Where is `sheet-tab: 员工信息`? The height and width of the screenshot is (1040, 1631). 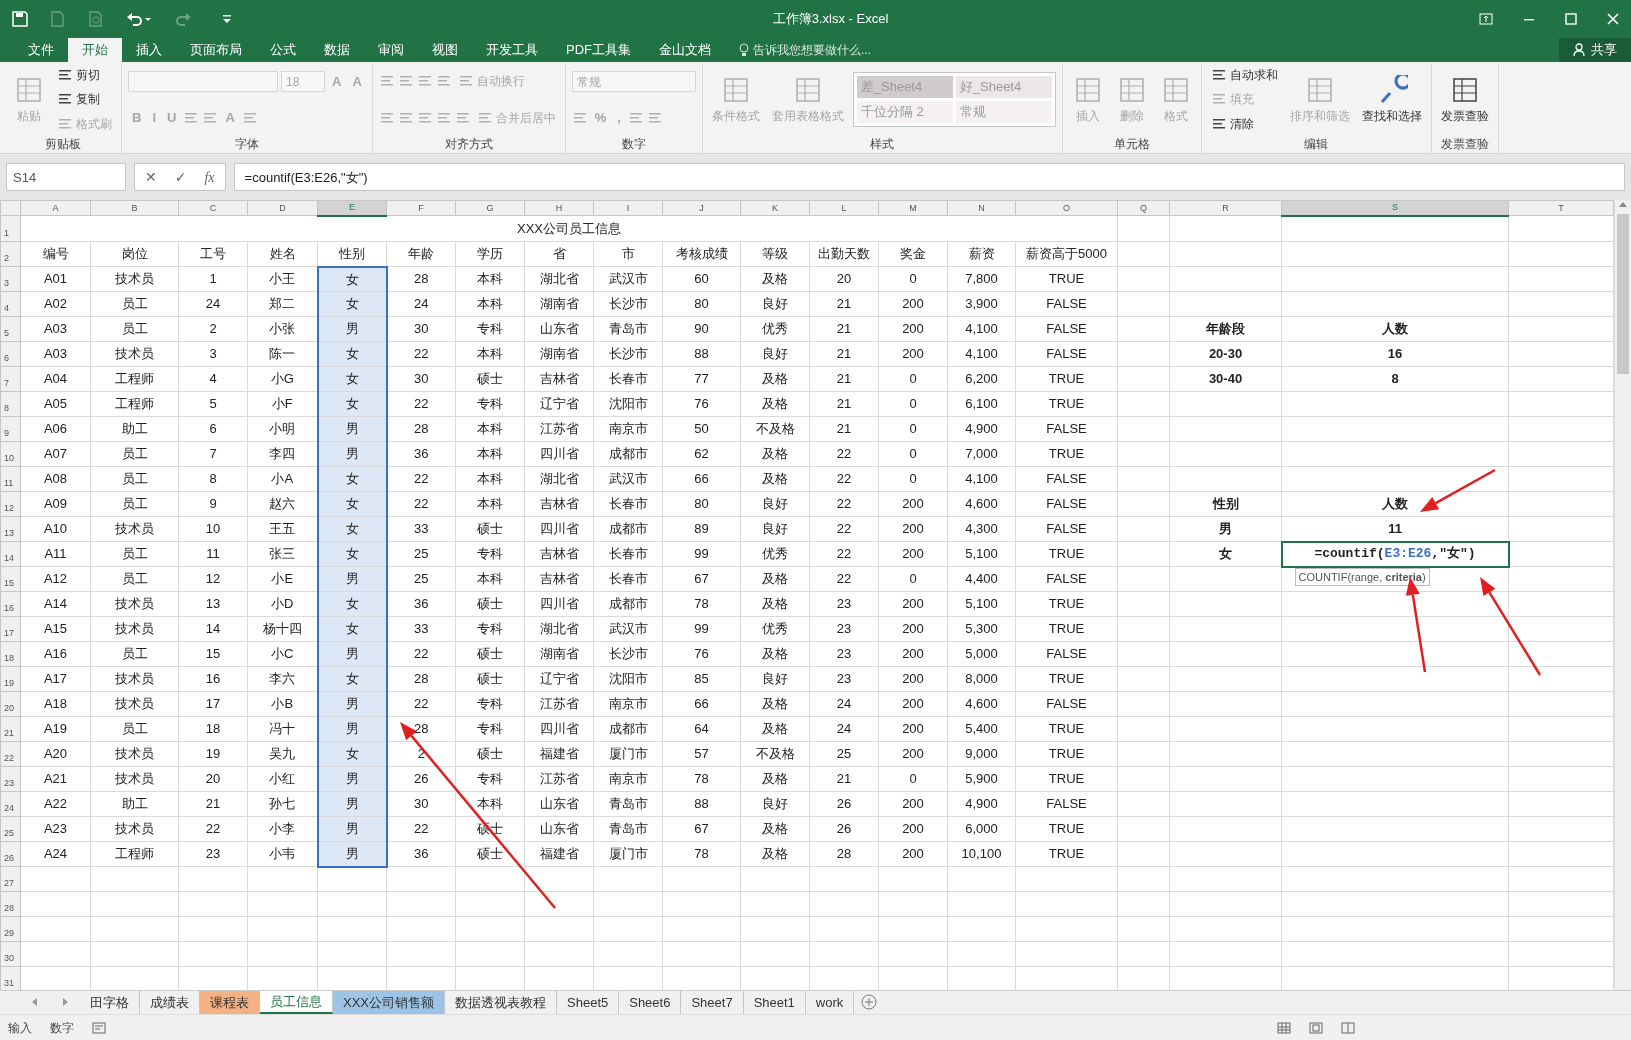
sheet-tab: 员工信息 is located at coordinates (296, 1002).